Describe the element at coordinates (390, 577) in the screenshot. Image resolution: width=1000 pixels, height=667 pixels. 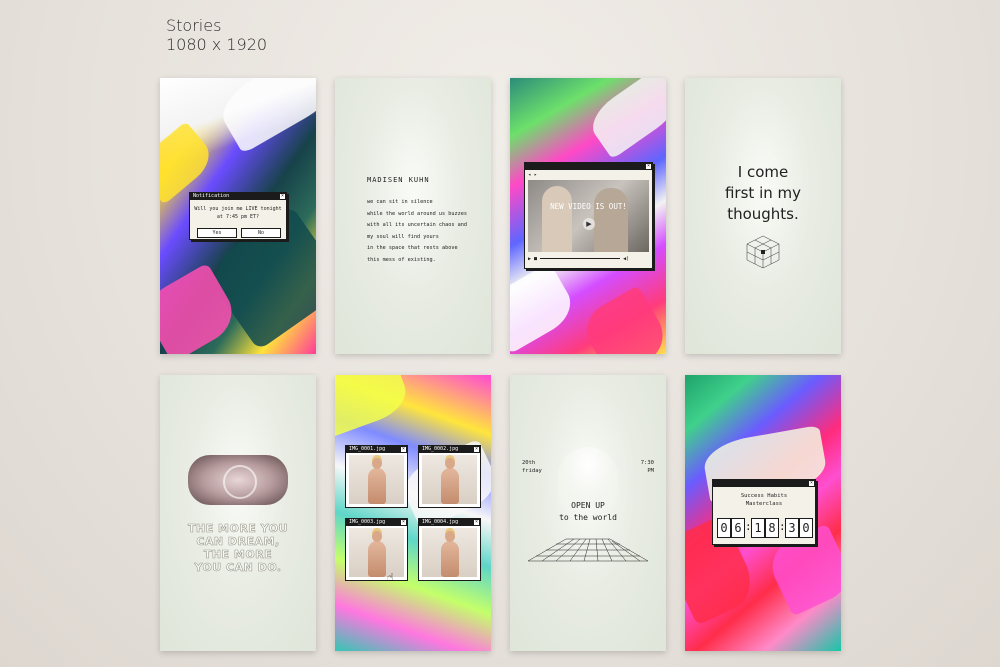
I see `cursor-hand-icon: ☝` at that location.